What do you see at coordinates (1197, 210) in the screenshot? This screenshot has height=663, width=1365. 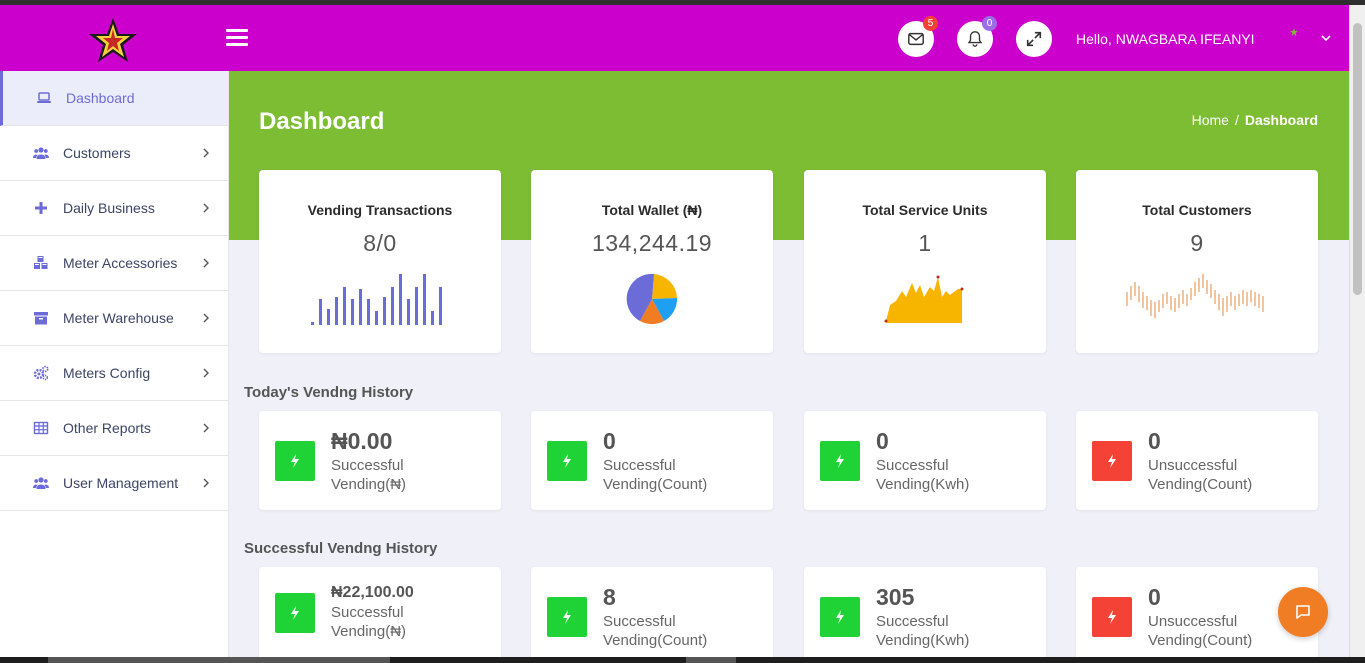 I see `stat-title: Total Customers` at bounding box center [1197, 210].